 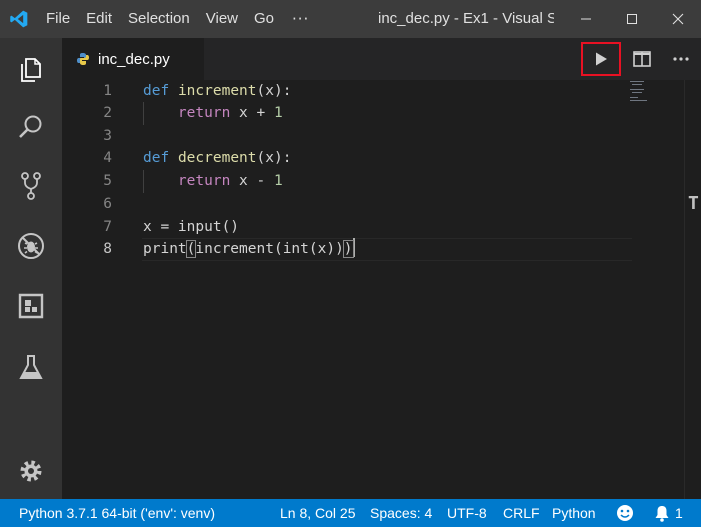 What do you see at coordinates (213, 113) in the screenshot?
I see `code-text: return x + 1` at bounding box center [213, 113].